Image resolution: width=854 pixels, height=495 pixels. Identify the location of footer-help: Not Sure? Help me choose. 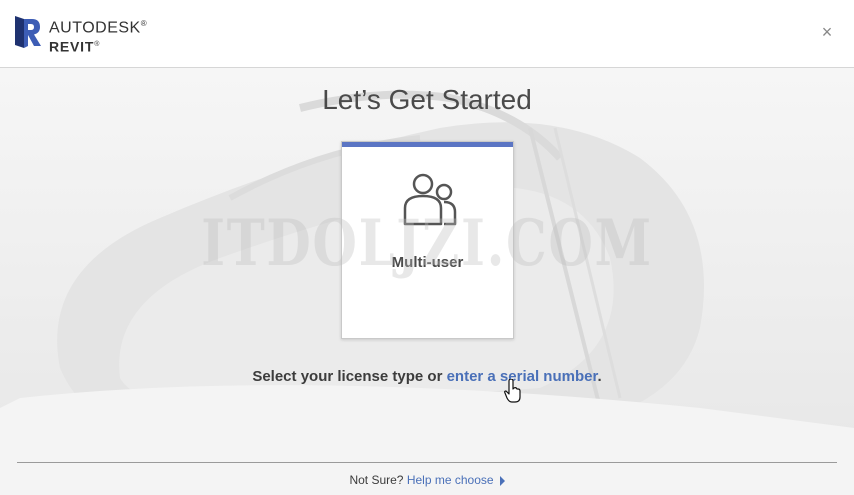
(427, 480).